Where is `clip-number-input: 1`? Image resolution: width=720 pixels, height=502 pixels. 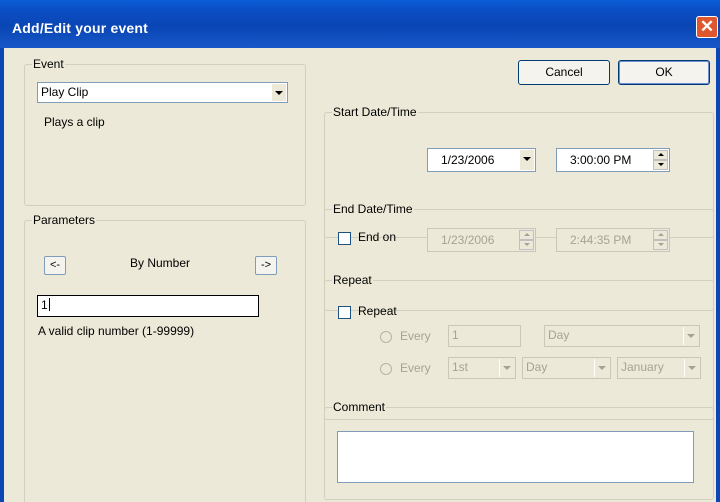
clip-number-input: 1 is located at coordinates (148, 306).